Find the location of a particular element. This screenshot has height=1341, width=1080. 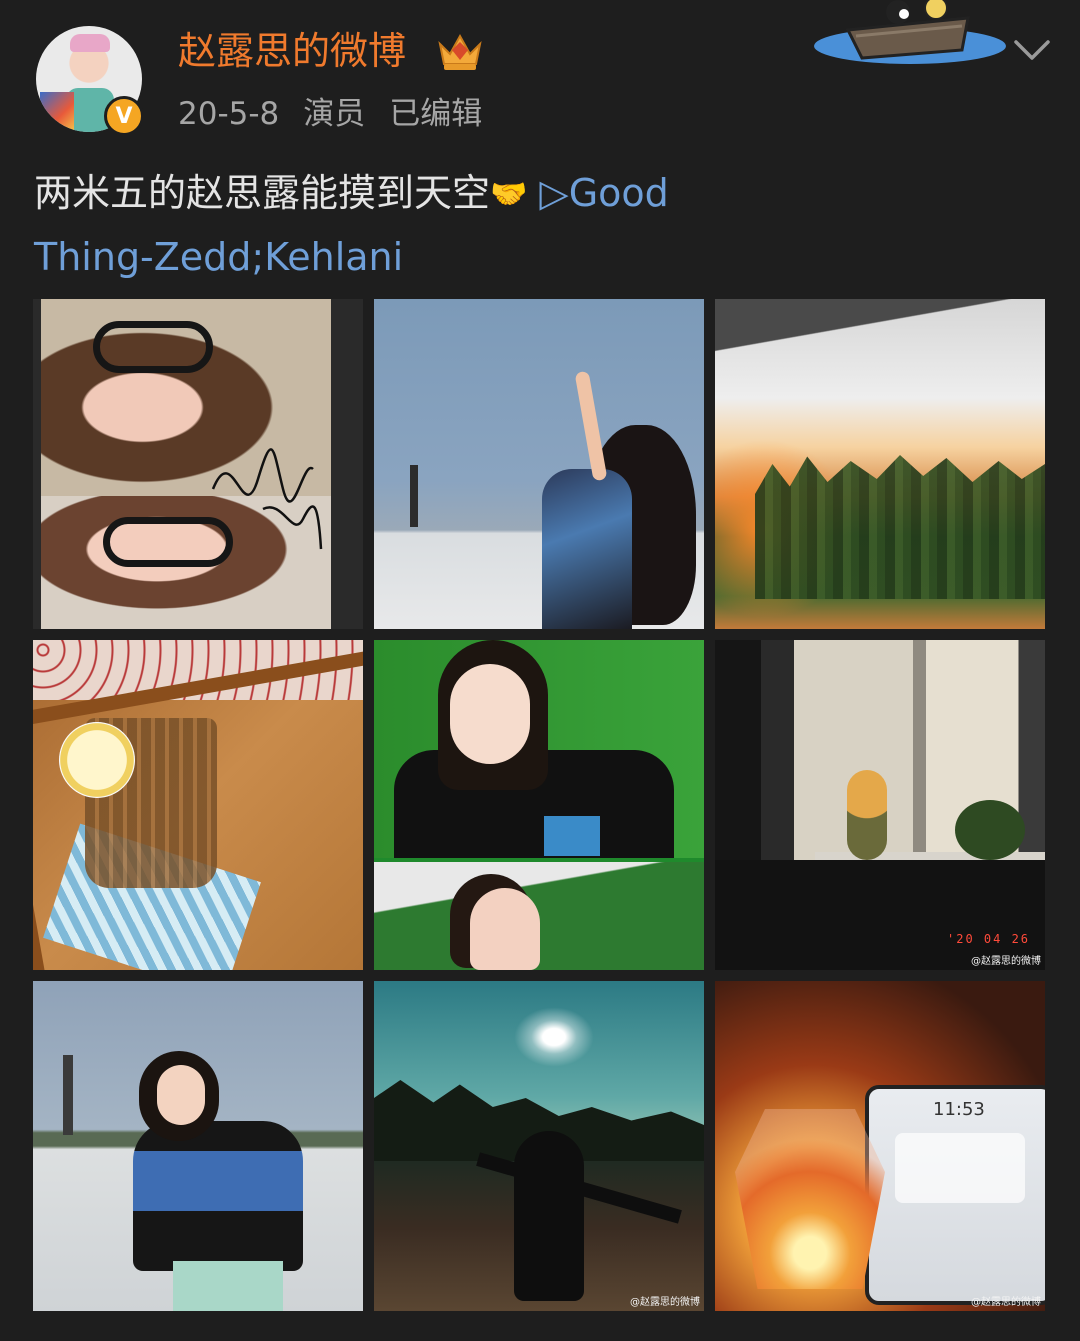

boat-cats-icon is located at coordinates (910, 32).